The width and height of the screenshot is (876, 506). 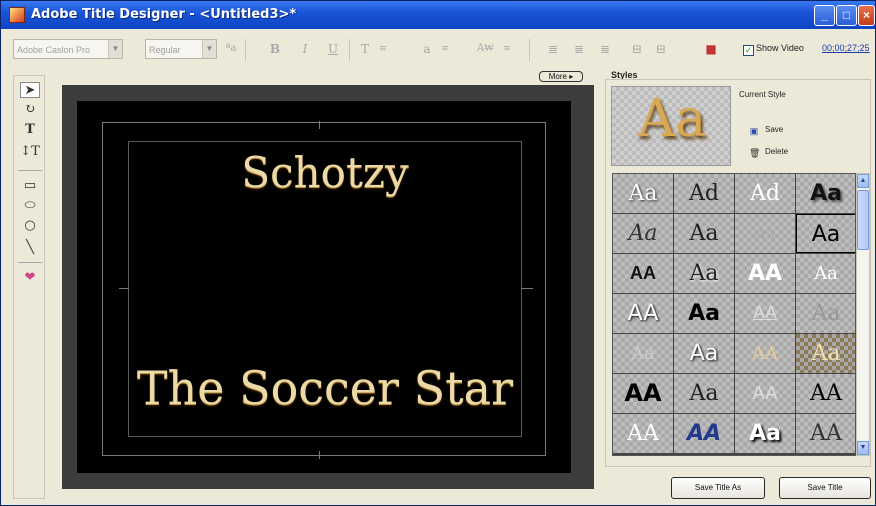 What do you see at coordinates (30, 130) in the screenshot?
I see `type-tool-icon: T` at bounding box center [30, 130].